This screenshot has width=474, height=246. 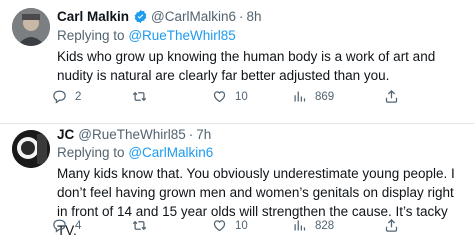 I want to click on reply-count: 2, so click(x=78, y=96).